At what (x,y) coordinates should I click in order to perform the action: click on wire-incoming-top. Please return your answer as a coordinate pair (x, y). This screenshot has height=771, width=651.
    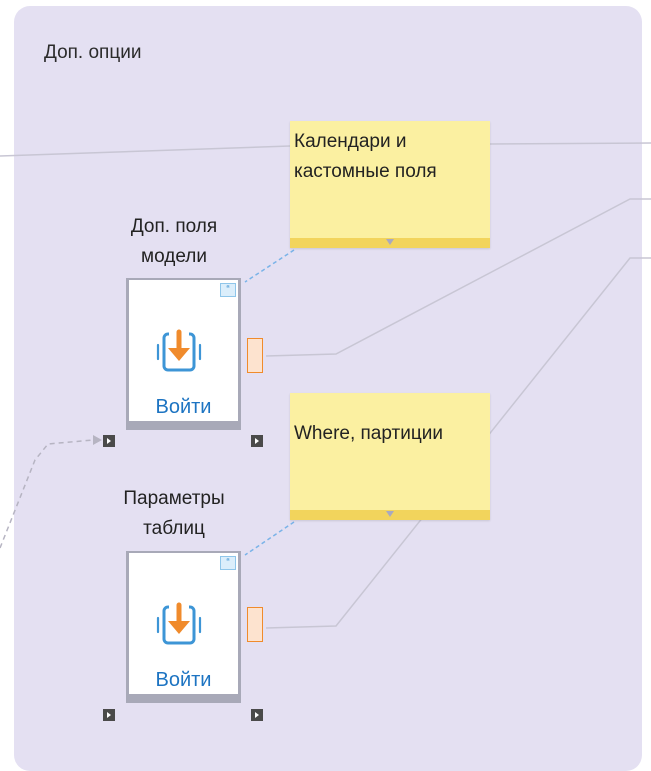
    Looking at the image, I should click on (145, 151).